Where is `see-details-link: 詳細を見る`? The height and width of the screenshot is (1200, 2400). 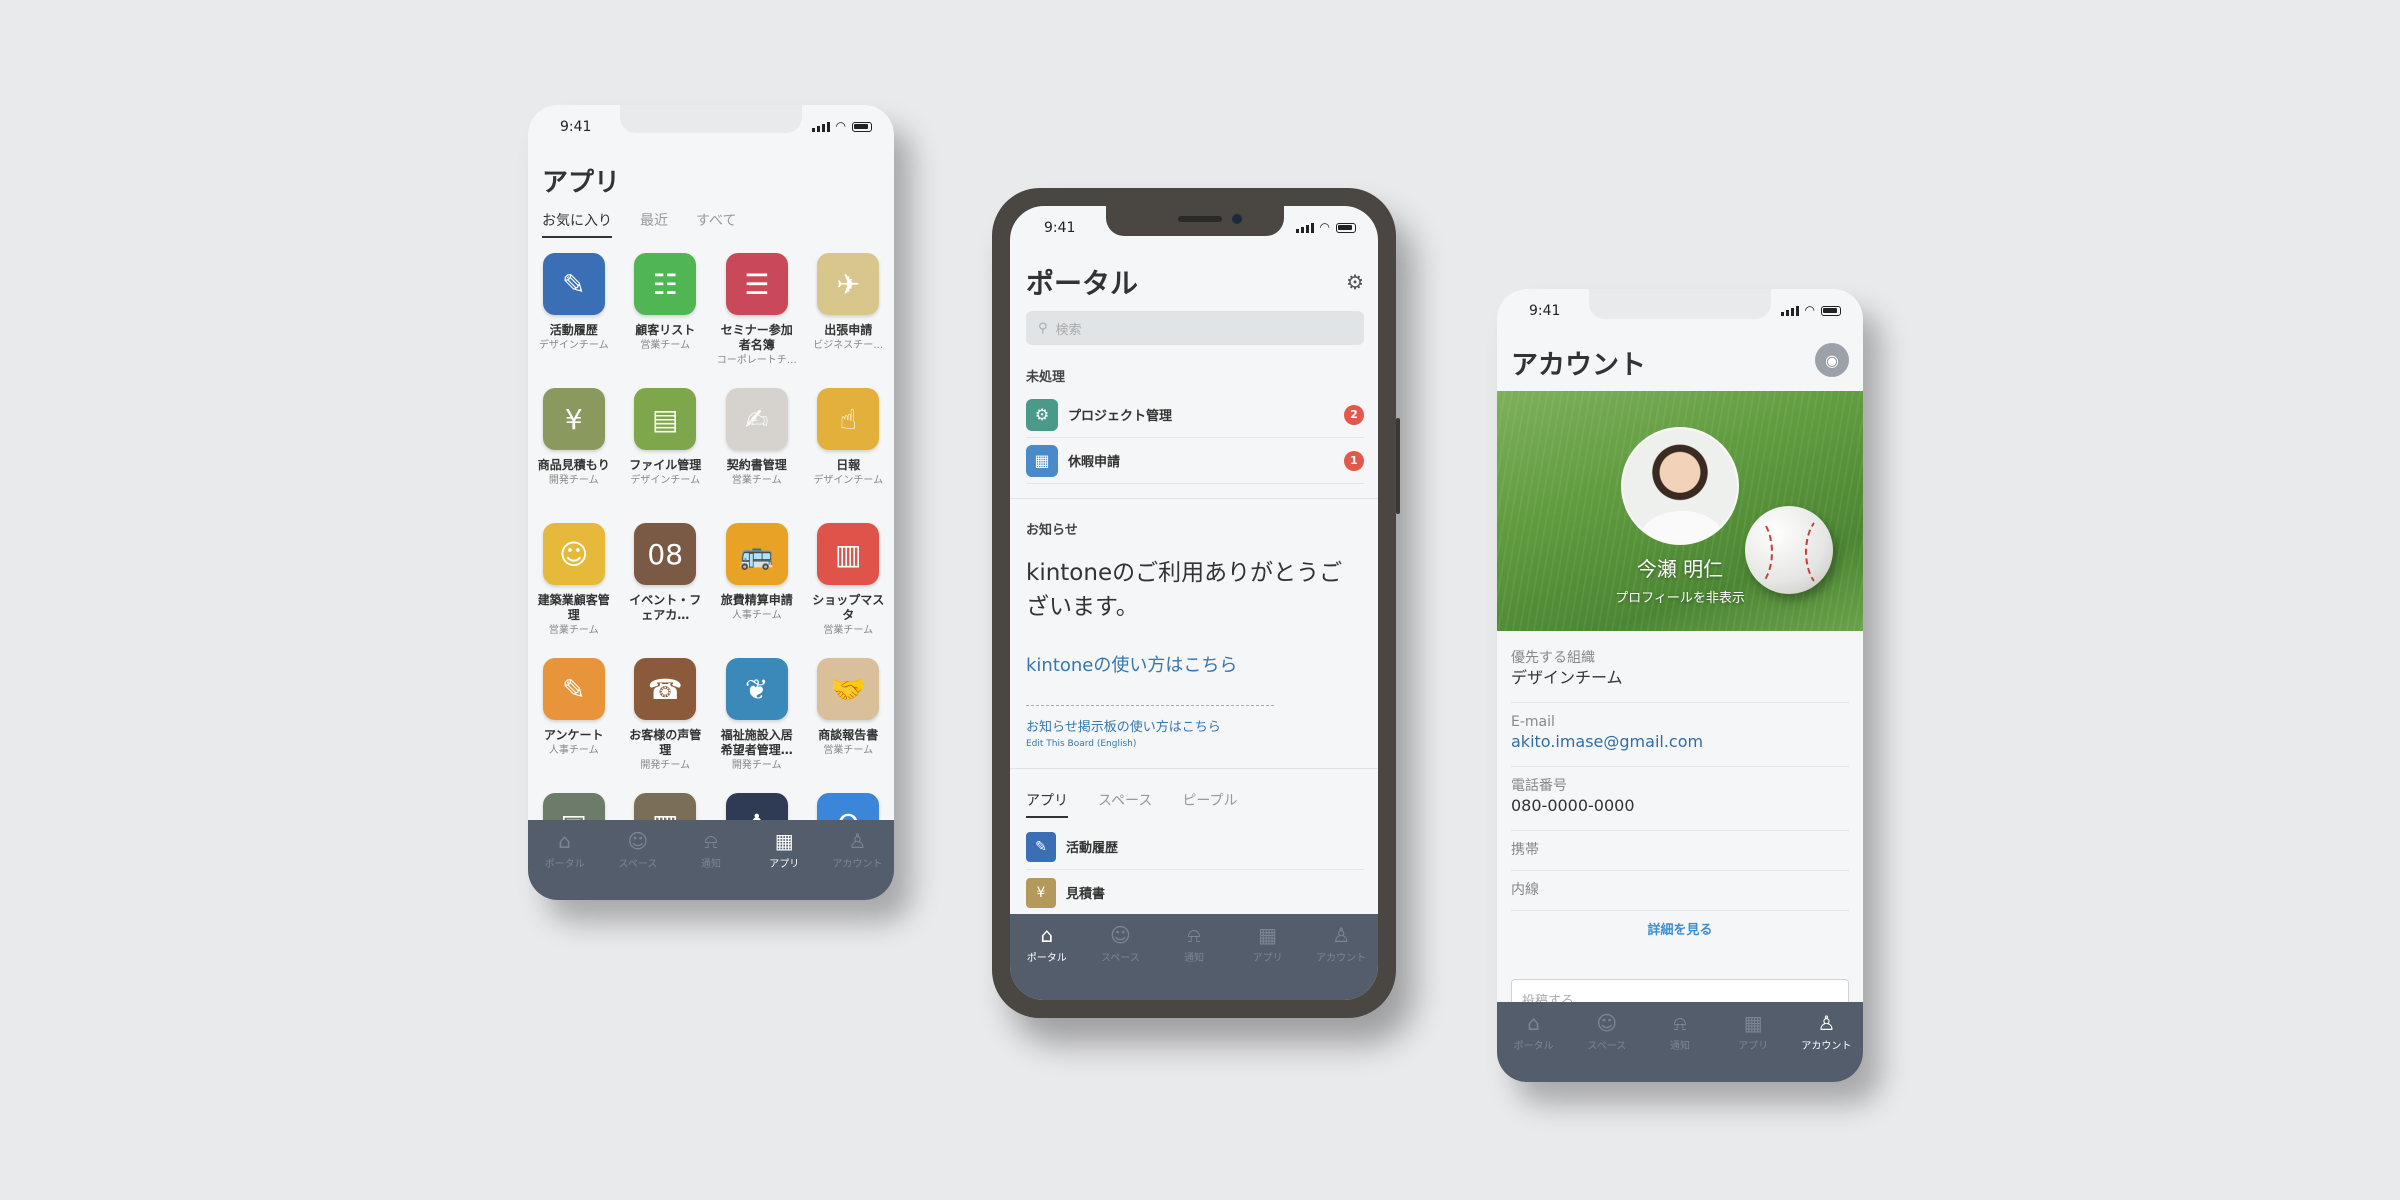
see-details-link: 詳細を見る is located at coordinates (1680, 928).